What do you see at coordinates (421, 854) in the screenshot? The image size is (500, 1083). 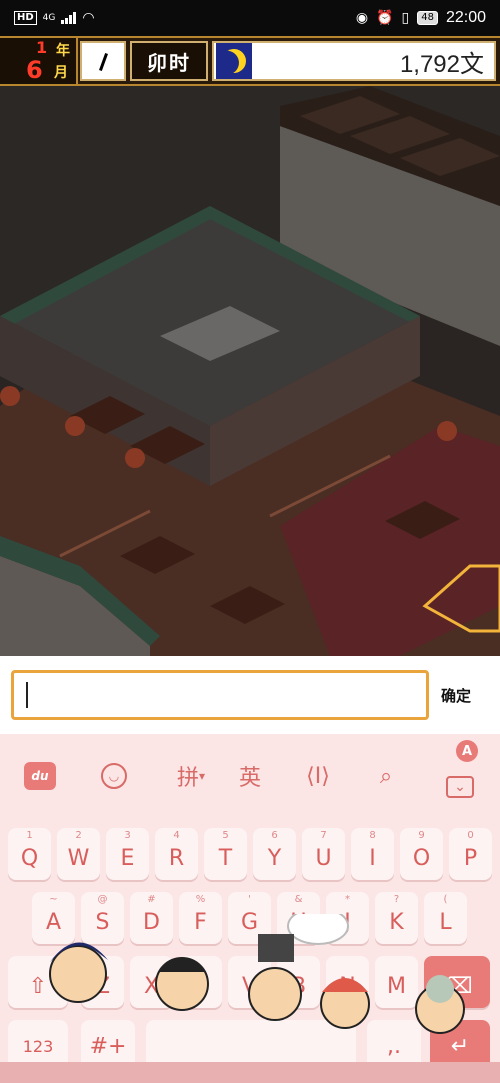 I see `key-o: 9O` at bounding box center [421, 854].